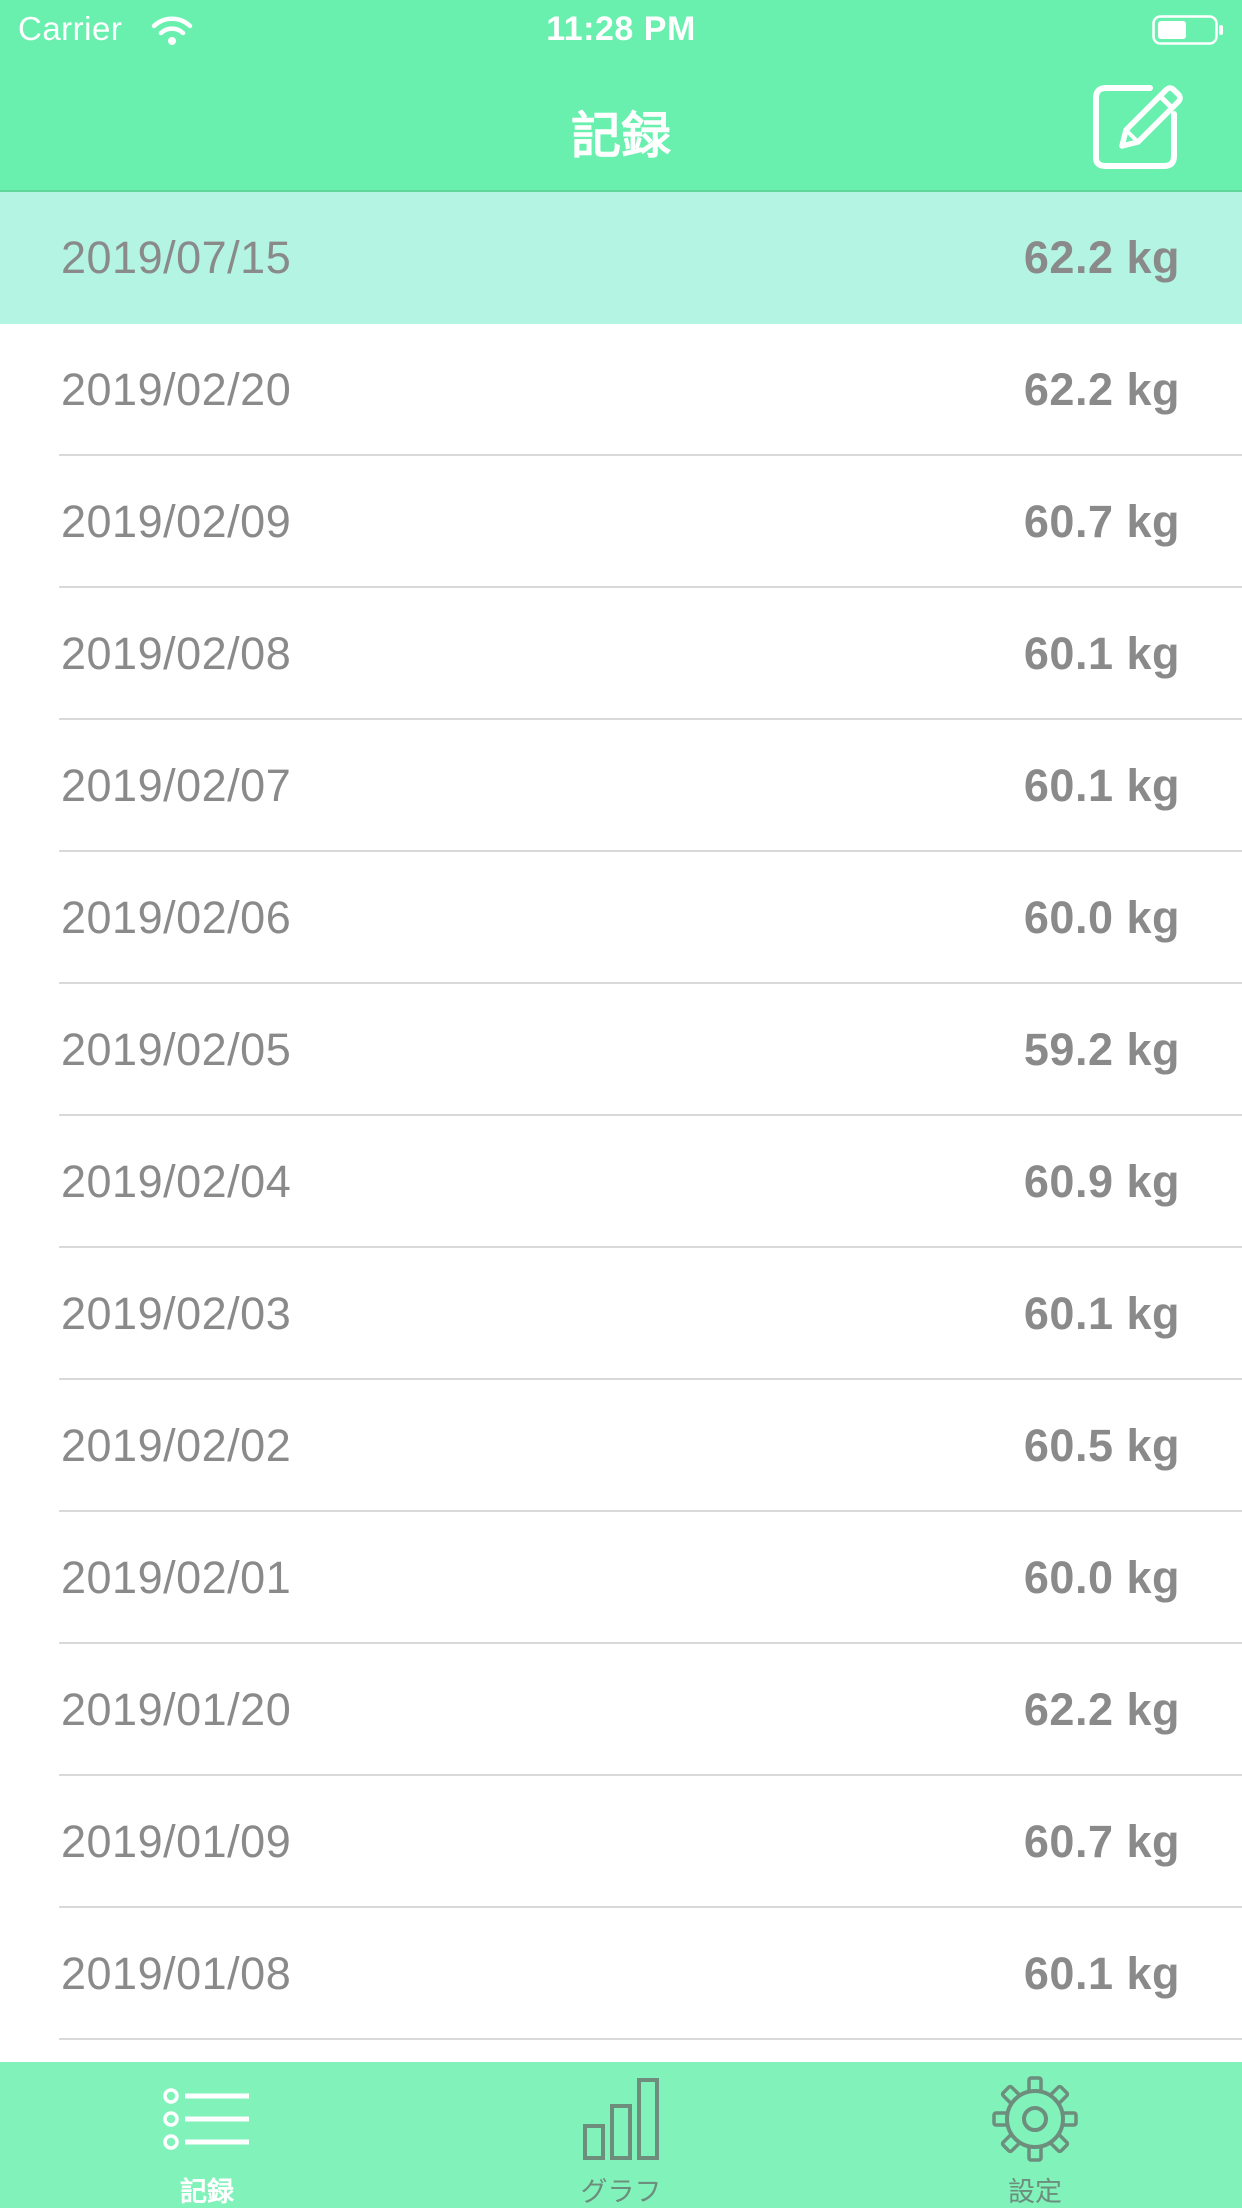 The height and width of the screenshot is (2209, 1242). I want to click on table-row: 2019/02/06 60.0 kg, so click(621, 918).